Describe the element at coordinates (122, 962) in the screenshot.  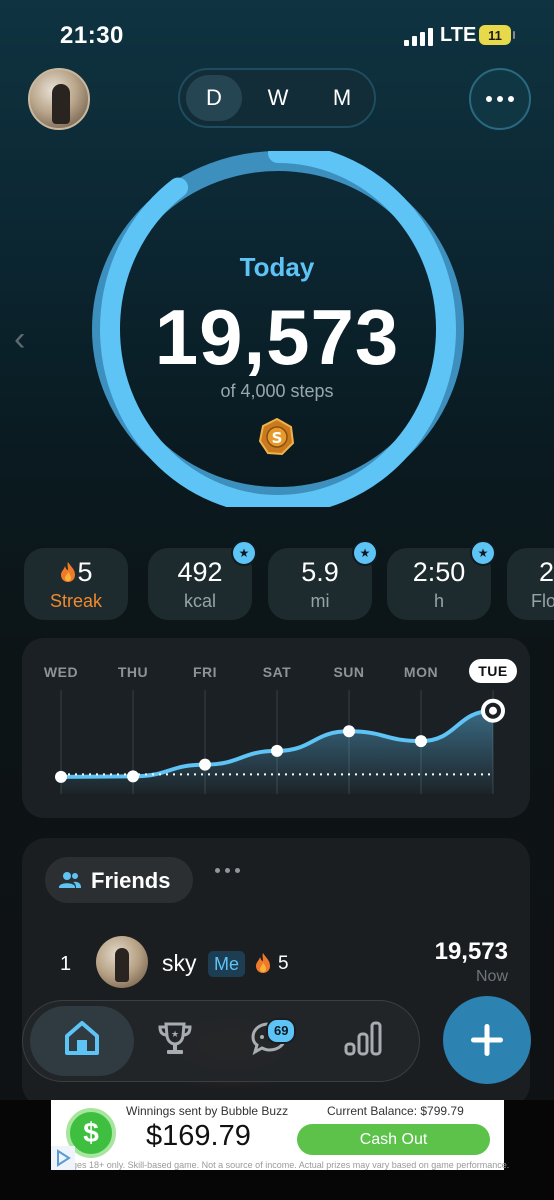
I see `friend-avatar` at that location.